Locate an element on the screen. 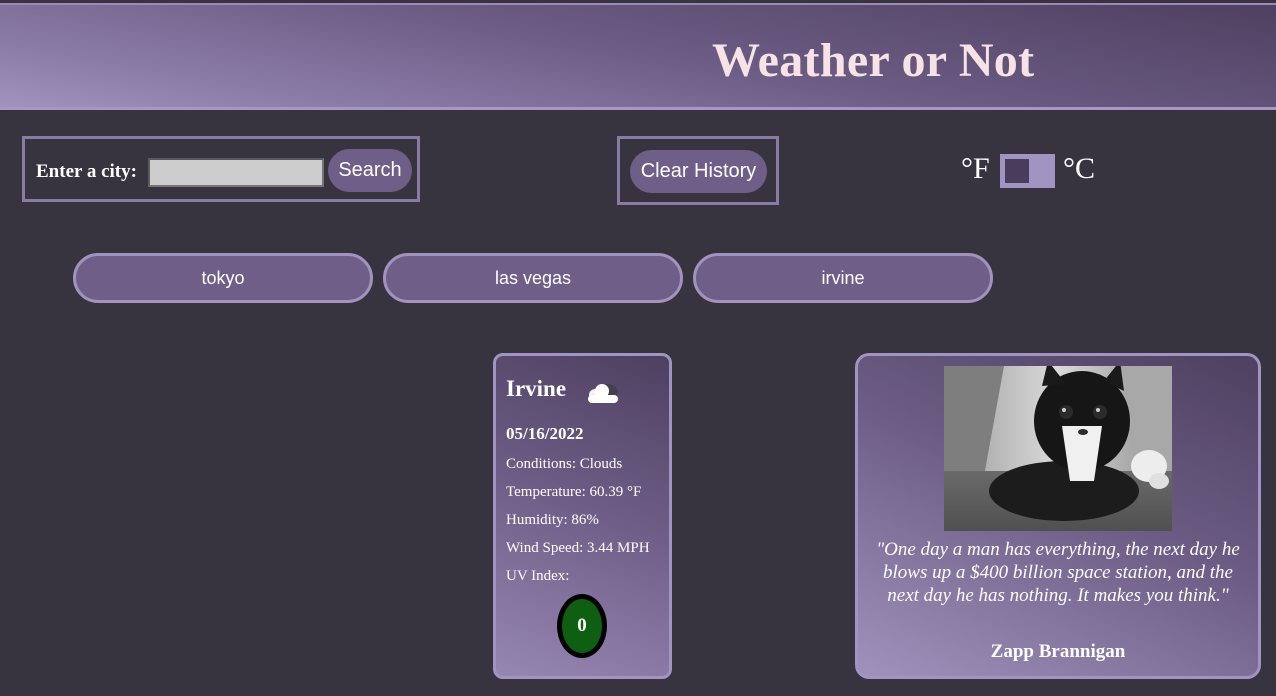 This screenshot has height=696, width=1276. conditions-text: Conditions: Clouds is located at coordinates (564, 464).